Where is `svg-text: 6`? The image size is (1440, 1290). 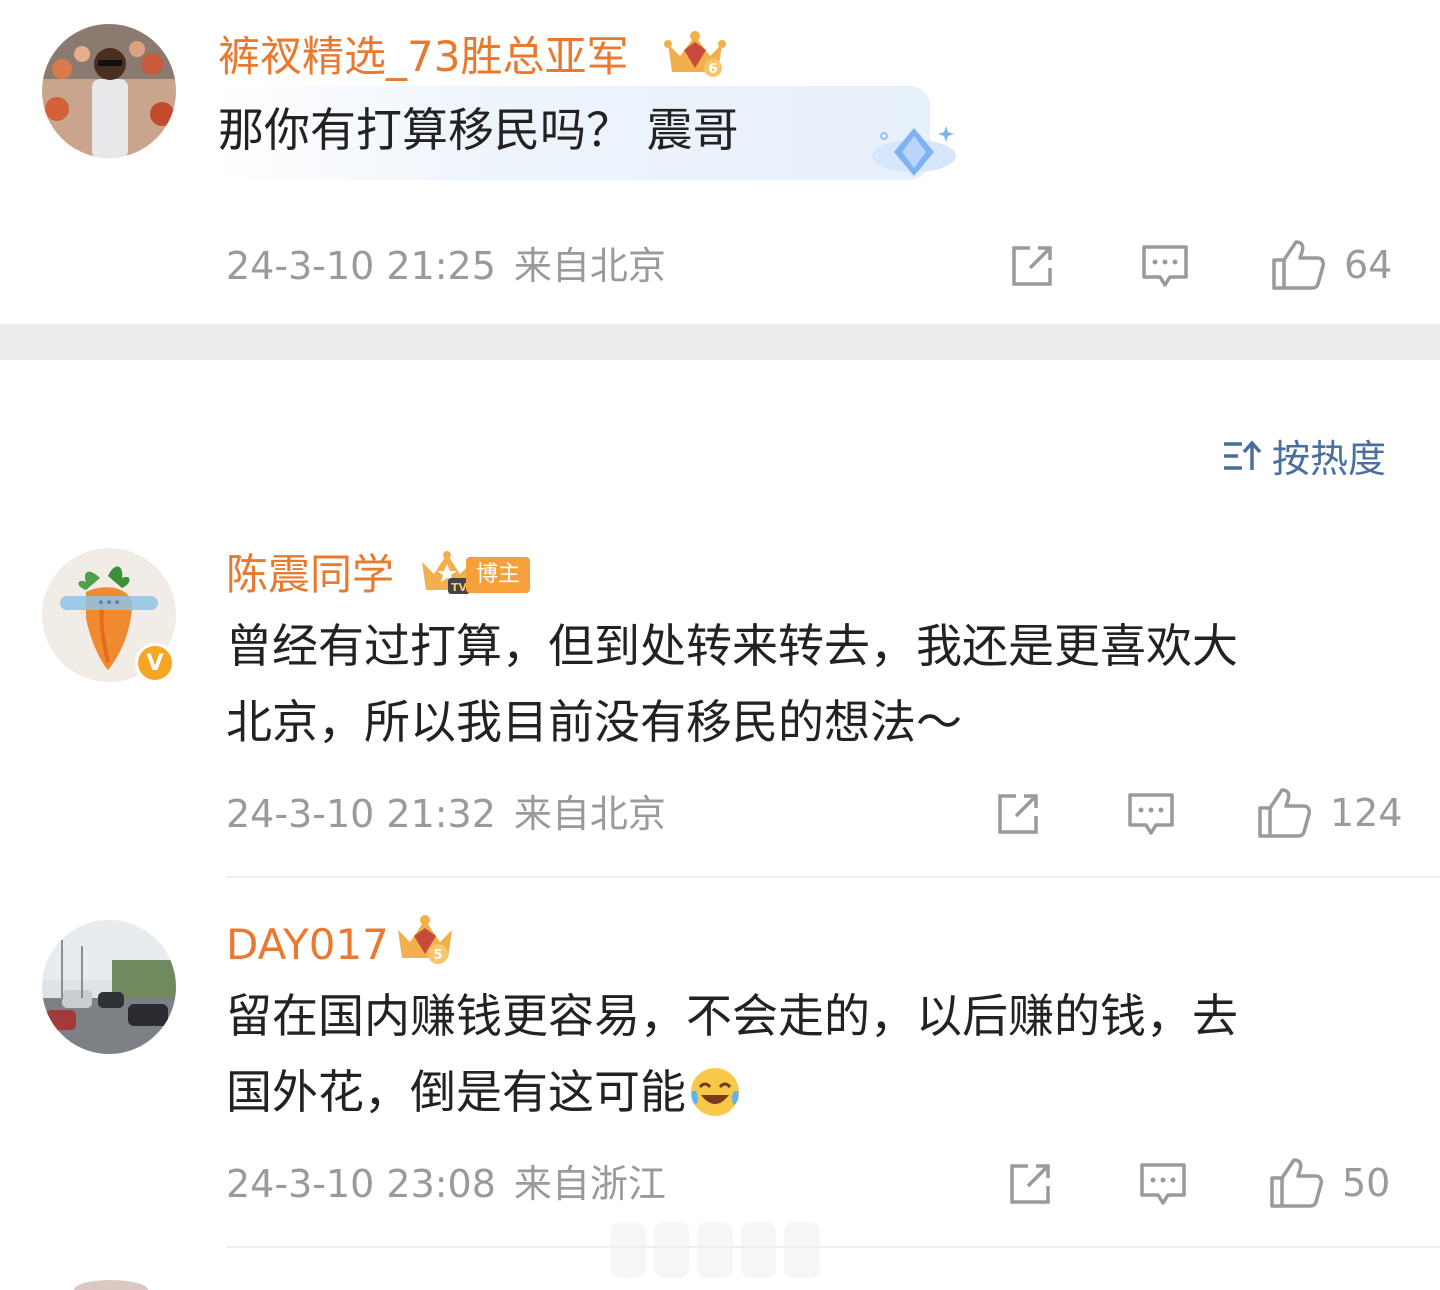
svg-text: 6 is located at coordinates (712, 69).